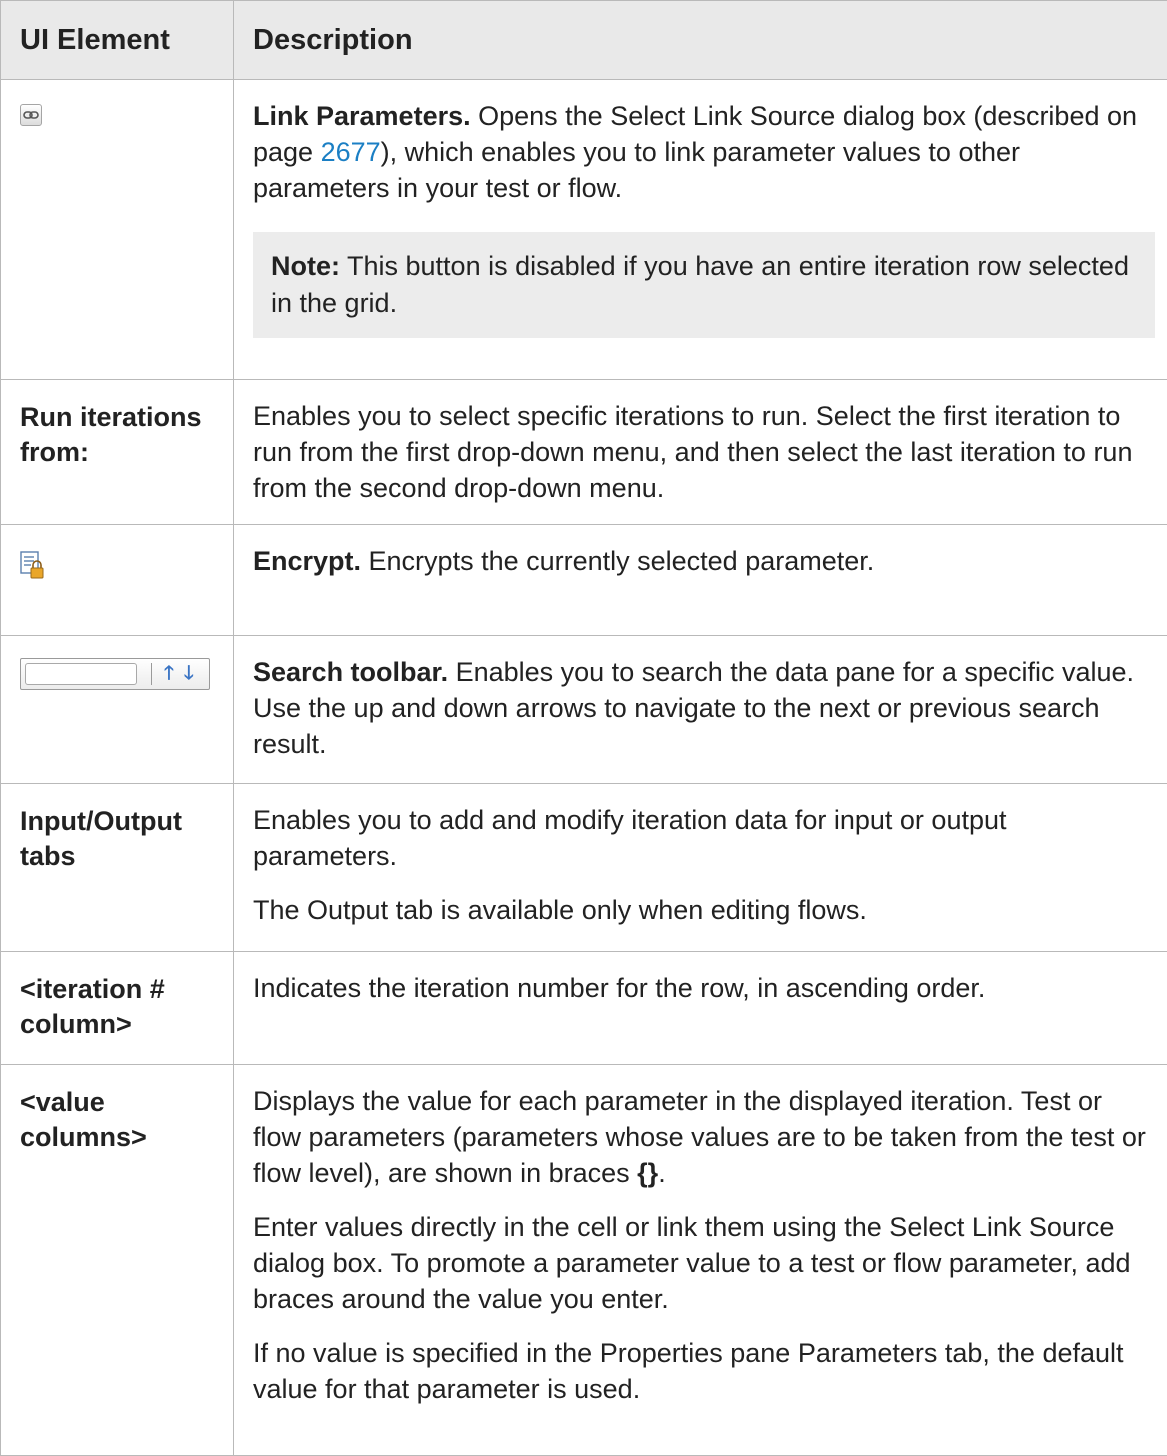 The height and width of the screenshot is (1456, 1167). I want to click on toolbar-separator, so click(151, 674).